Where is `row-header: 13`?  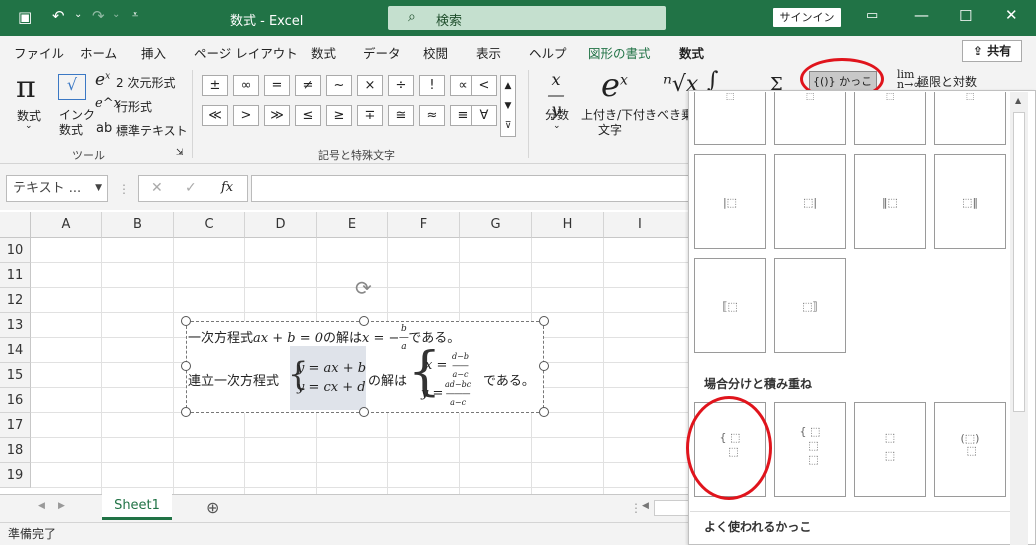
row-header: 13 is located at coordinates (15, 325).